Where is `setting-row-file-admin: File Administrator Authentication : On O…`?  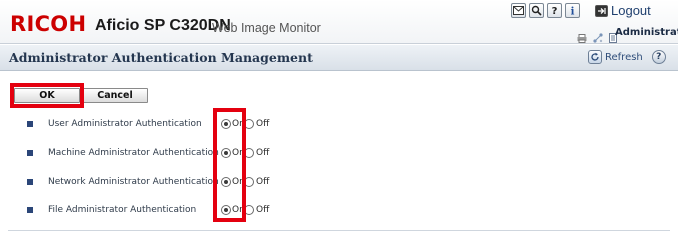 setting-row-file-admin: File Administrator Authentication : On O… is located at coordinates (339, 210).